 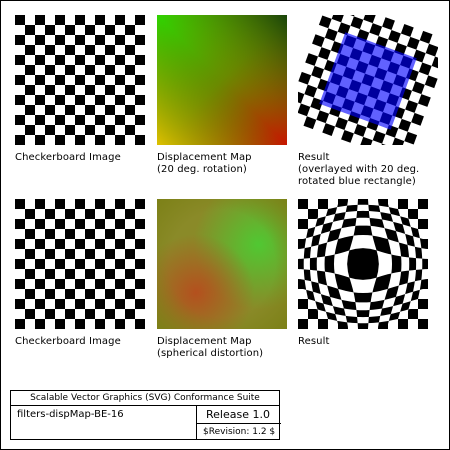 I want to click on revision-label: $Revision: 1.2 $, so click(x=239, y=432).